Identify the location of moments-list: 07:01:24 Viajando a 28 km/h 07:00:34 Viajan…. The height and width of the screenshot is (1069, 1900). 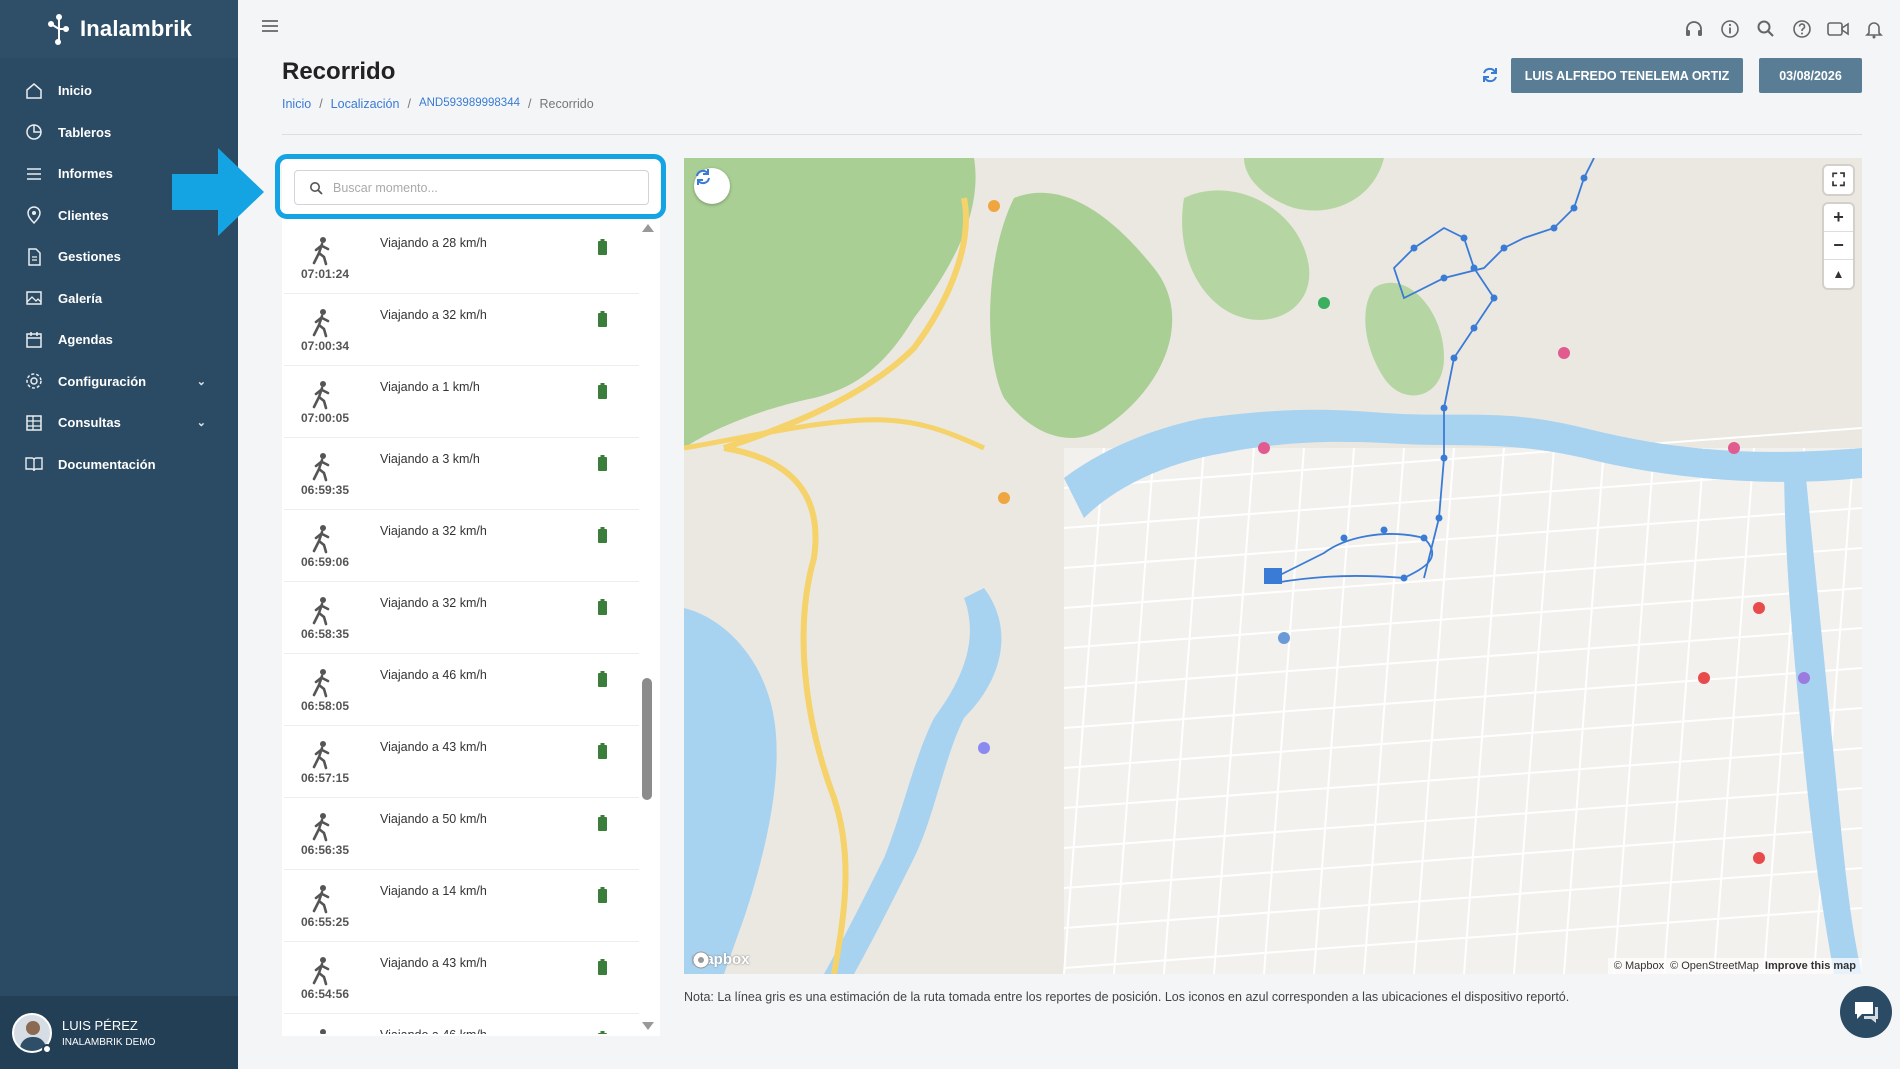
(461, 628).